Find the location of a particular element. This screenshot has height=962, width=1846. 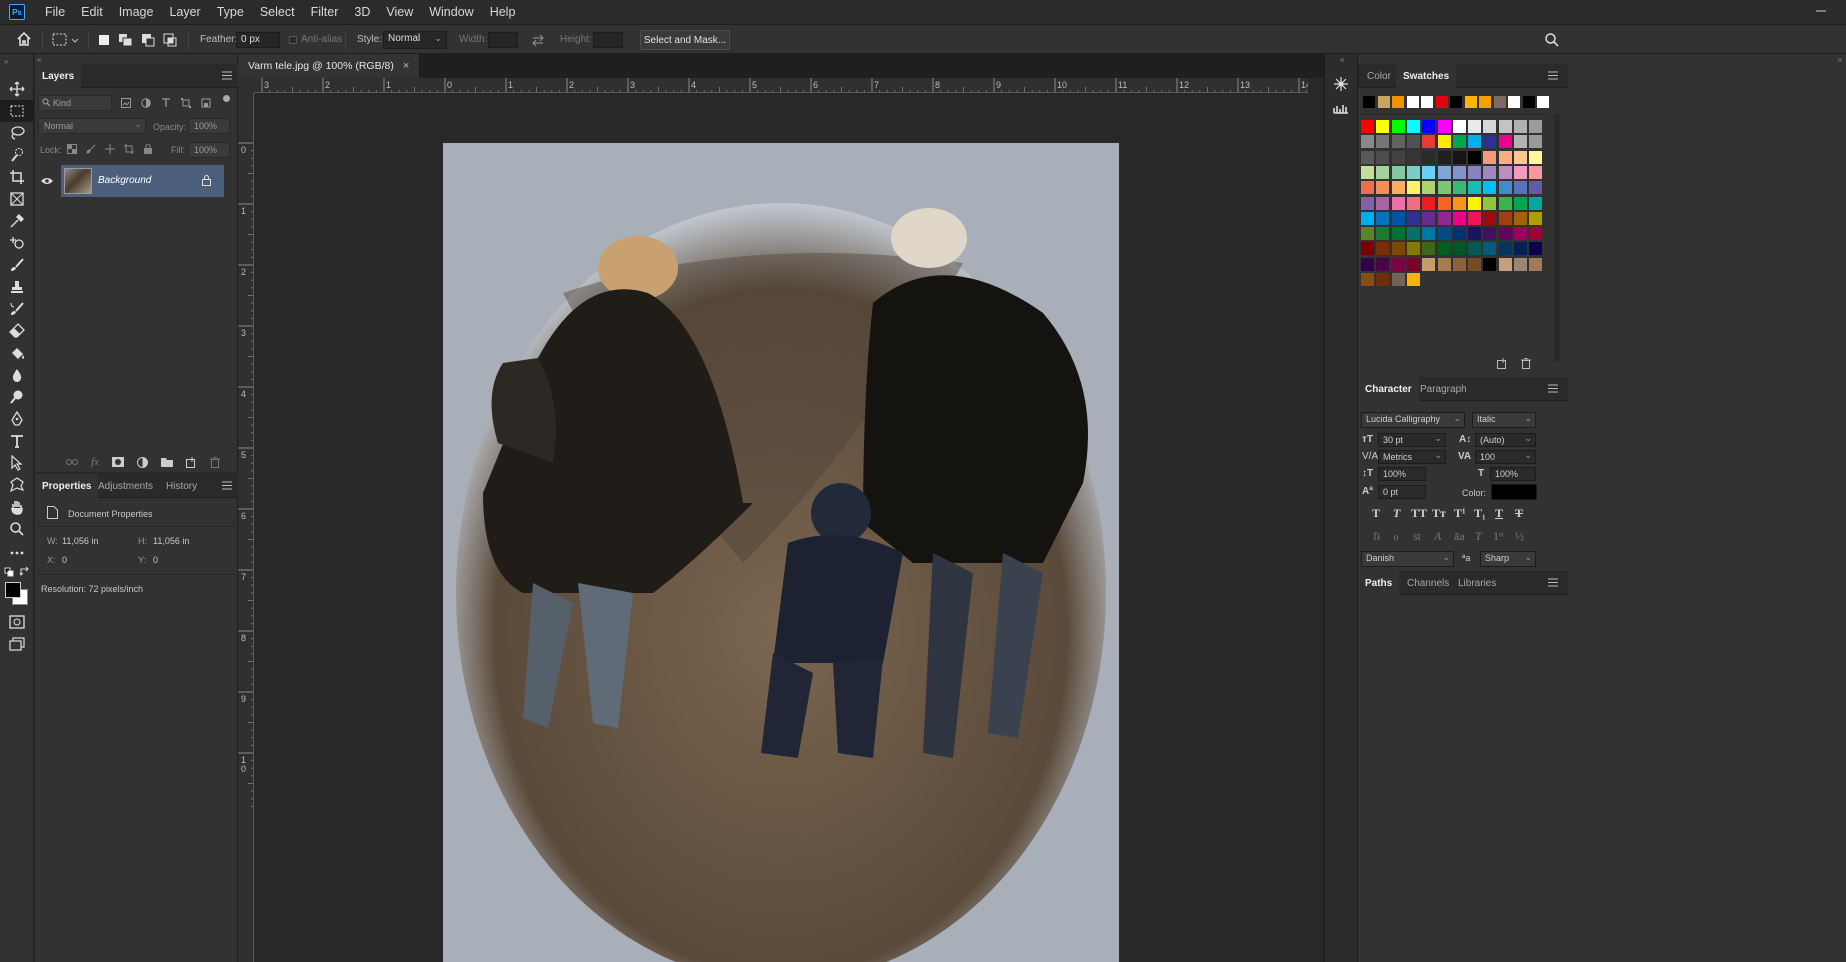

baseline-shift-input: 0 pt is located at coordinates (1402, 492).